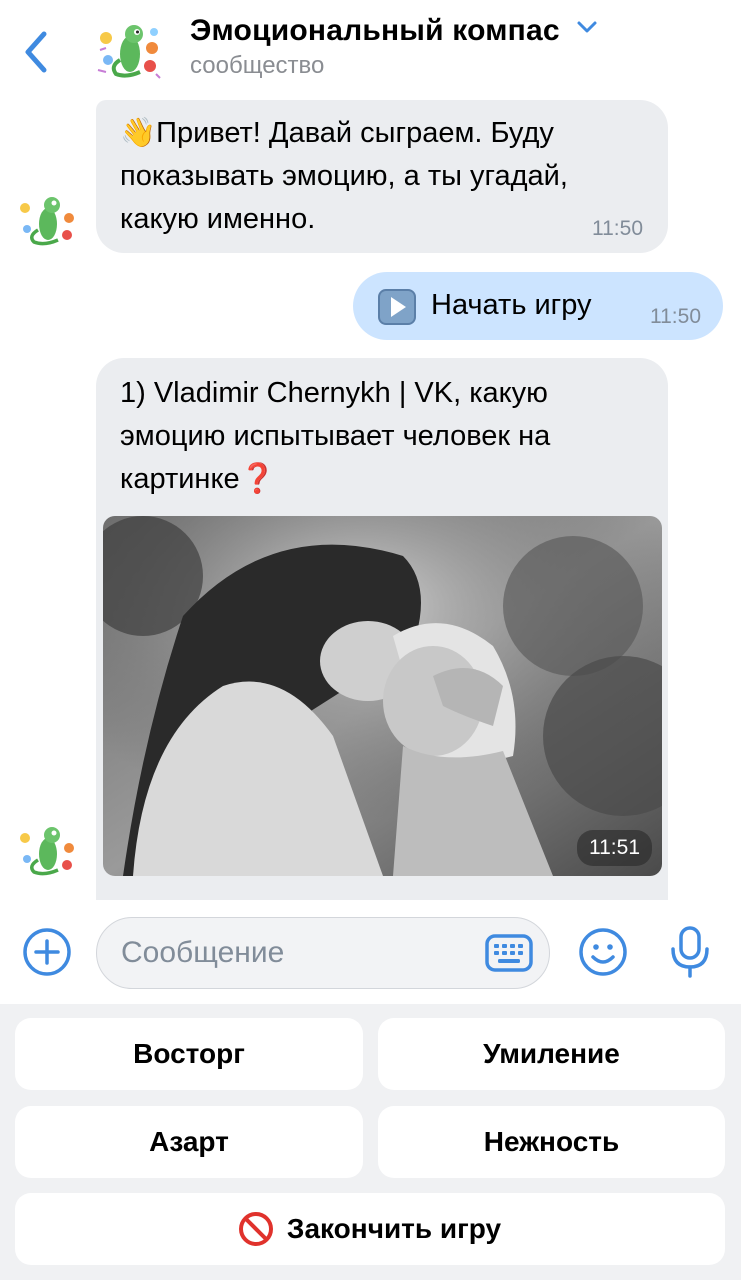  What do you see at coordinates (47, 952) in the screenshot?
I see `attach-plus-icon` at bounding box center [47, 952].